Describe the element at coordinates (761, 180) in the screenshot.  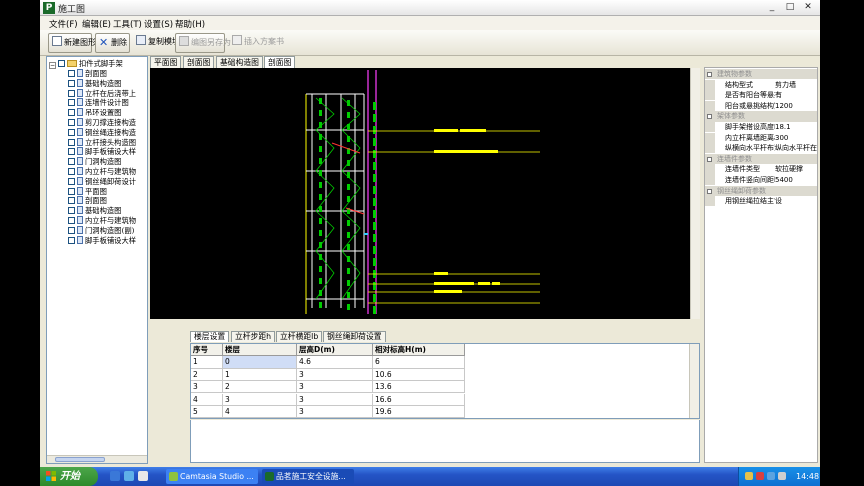
I see `property-row: 连墙件竖向间距h2(mm)5400` at that location.